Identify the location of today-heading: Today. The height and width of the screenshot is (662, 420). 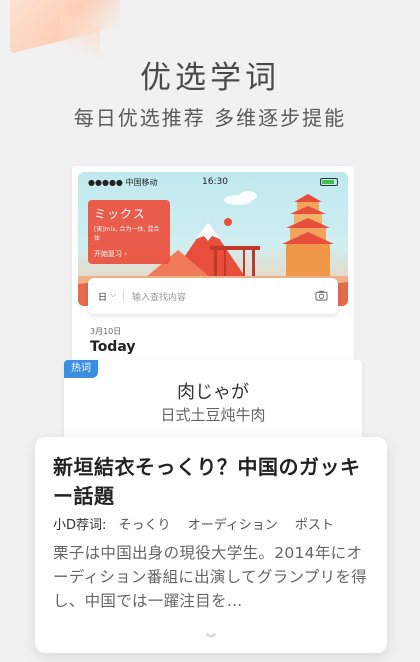
(113, 347).